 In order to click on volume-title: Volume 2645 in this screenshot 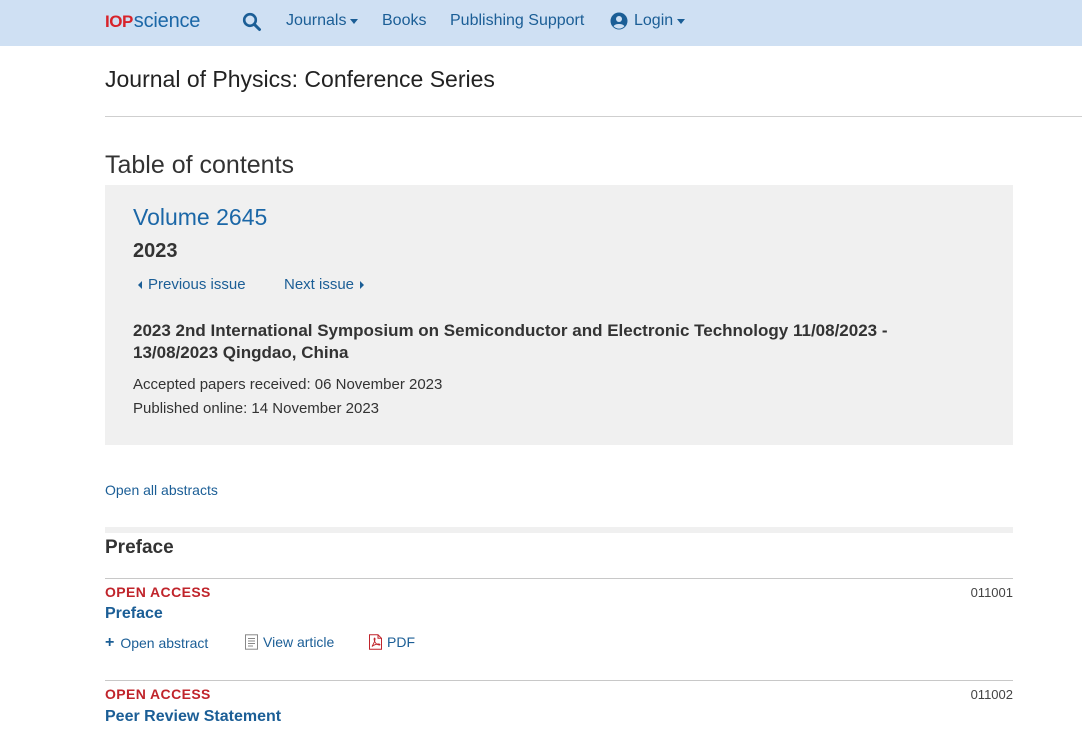, I will do `click(200, 217)`.